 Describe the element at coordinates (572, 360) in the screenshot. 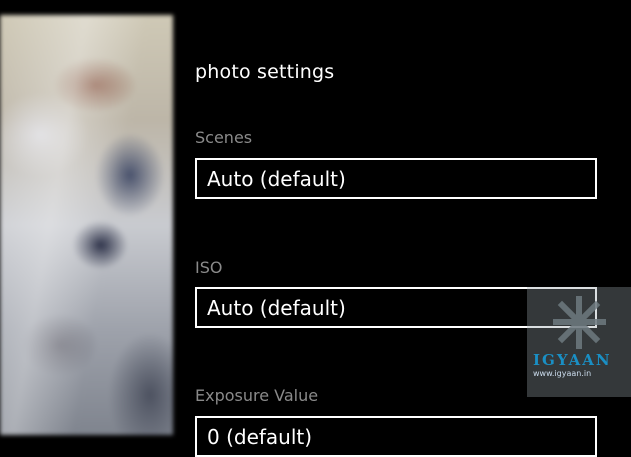

I see `watermark-brand: IGYAAN` at that location.